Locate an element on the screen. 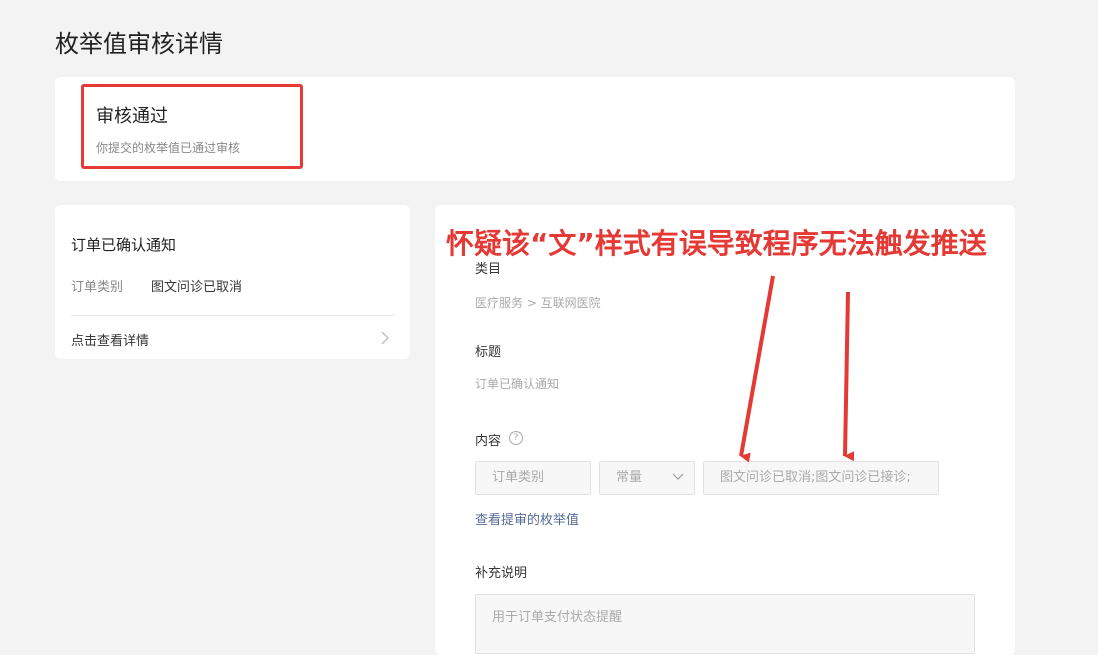 Image resolution: width=1098 pixels, height=655 pixels. divider is located at coordinates (233, 315).